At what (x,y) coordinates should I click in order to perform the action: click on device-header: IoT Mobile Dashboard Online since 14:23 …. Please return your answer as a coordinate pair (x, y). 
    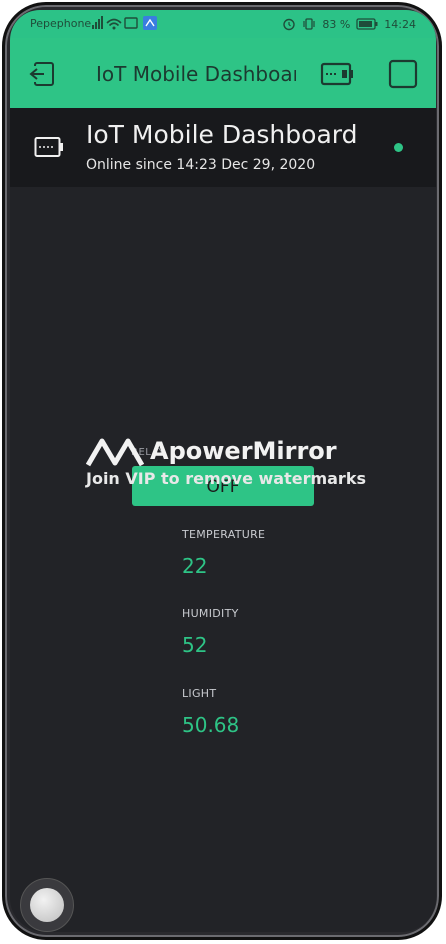
    Looking at the image, I should click on (223, 147).